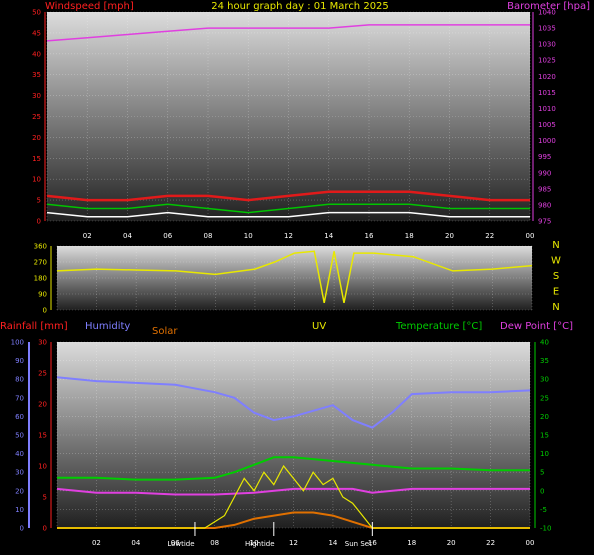 This screenshot has width=594, height=555. I want to click on temperature-tick-label: 15, so click(544, 436).